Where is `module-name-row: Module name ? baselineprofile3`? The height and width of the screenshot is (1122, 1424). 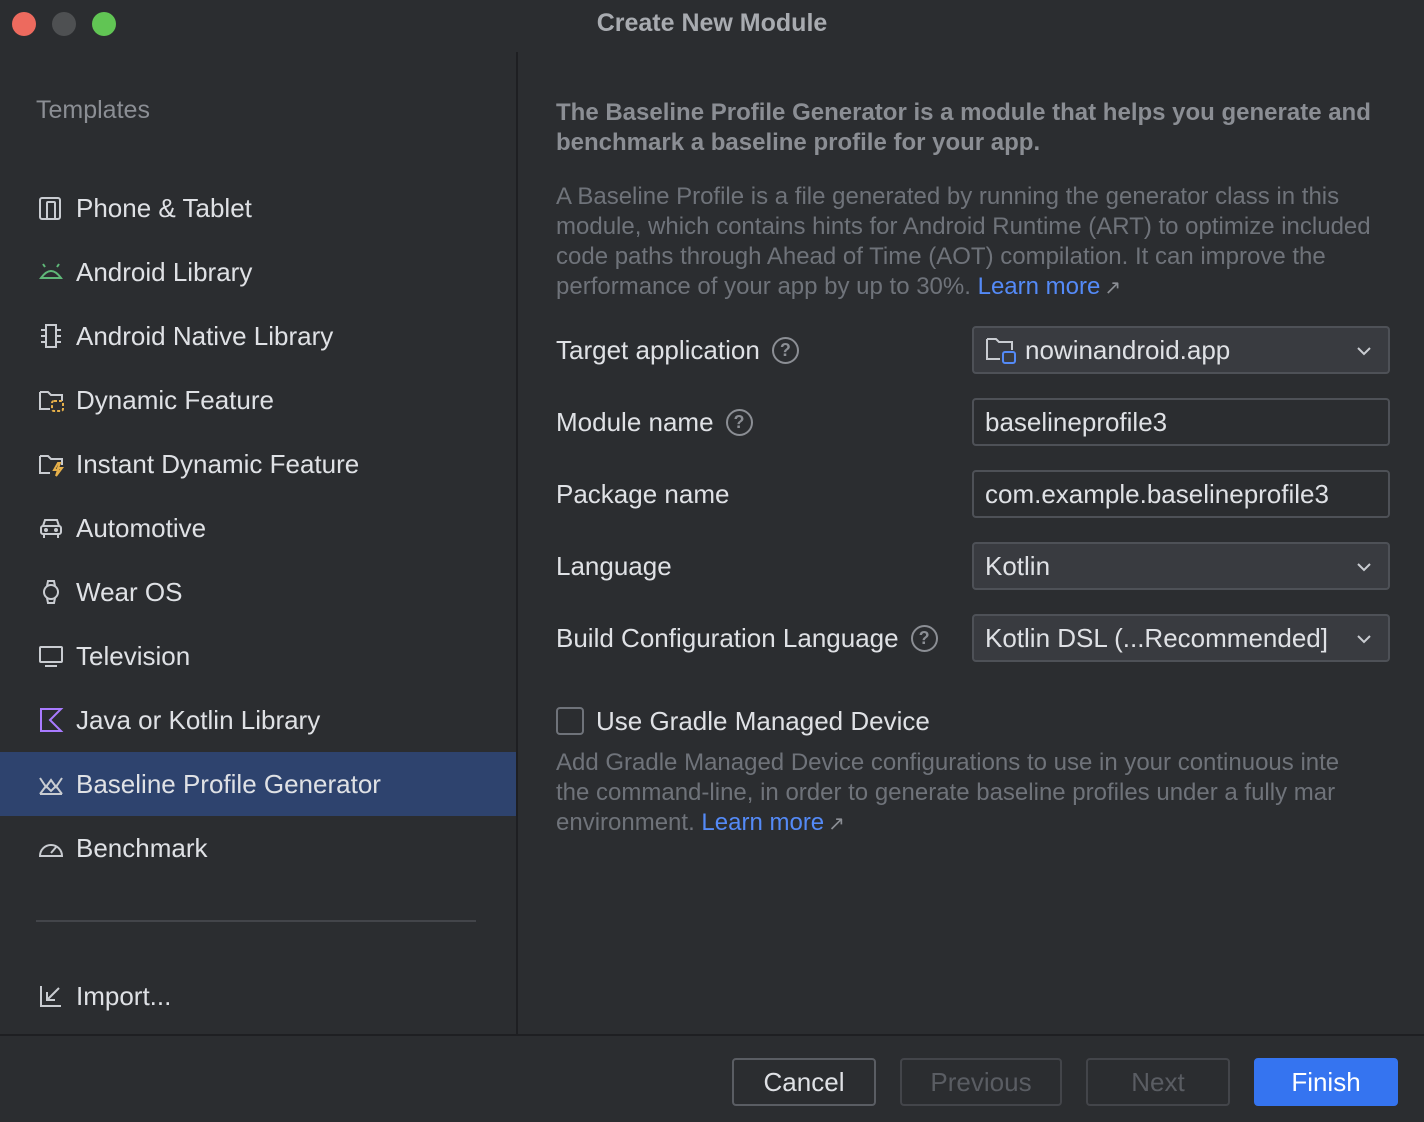
module-name-row: Module name ? baselineprofile3 is located at coordinates (990, 422).